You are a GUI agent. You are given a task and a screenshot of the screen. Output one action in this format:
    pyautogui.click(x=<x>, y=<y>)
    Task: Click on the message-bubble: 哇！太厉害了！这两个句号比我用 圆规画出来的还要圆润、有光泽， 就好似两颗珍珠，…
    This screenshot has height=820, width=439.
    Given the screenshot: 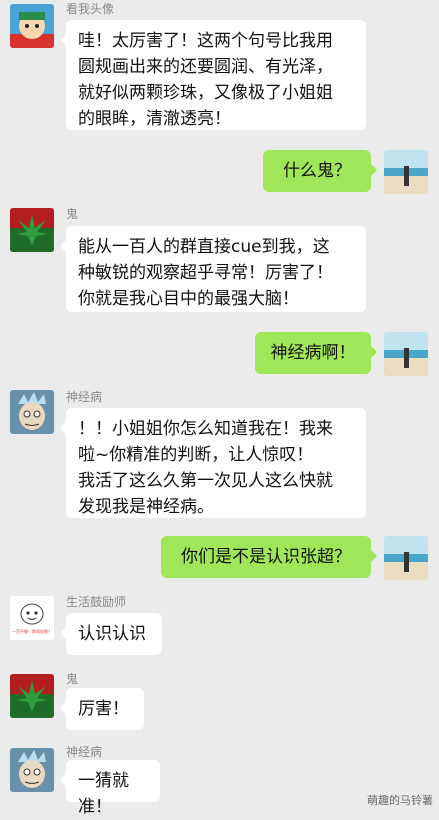 What is the action you would take?
    pyautogui.click(x=213, y=75)
    